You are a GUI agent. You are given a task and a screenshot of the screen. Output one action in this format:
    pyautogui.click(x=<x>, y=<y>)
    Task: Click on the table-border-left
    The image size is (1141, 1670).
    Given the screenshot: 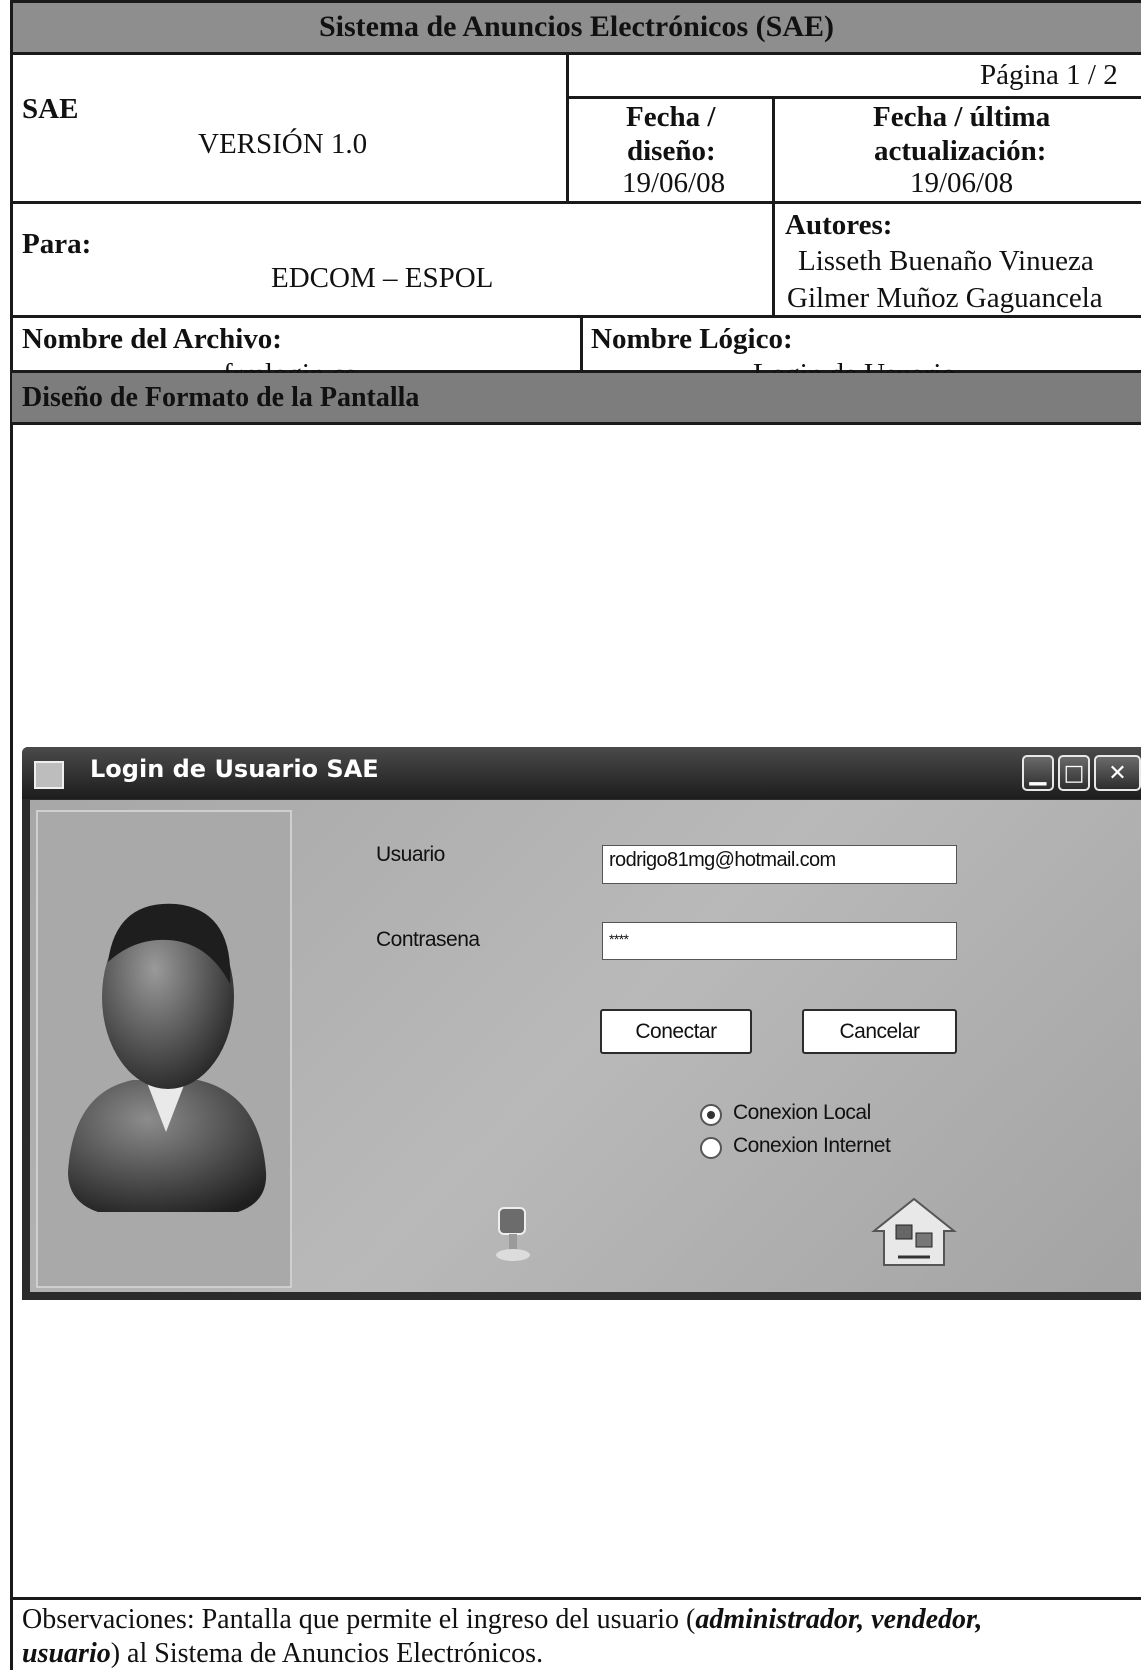 What is the action you would take?
    pyautogui.click(x=11, y=835)
    